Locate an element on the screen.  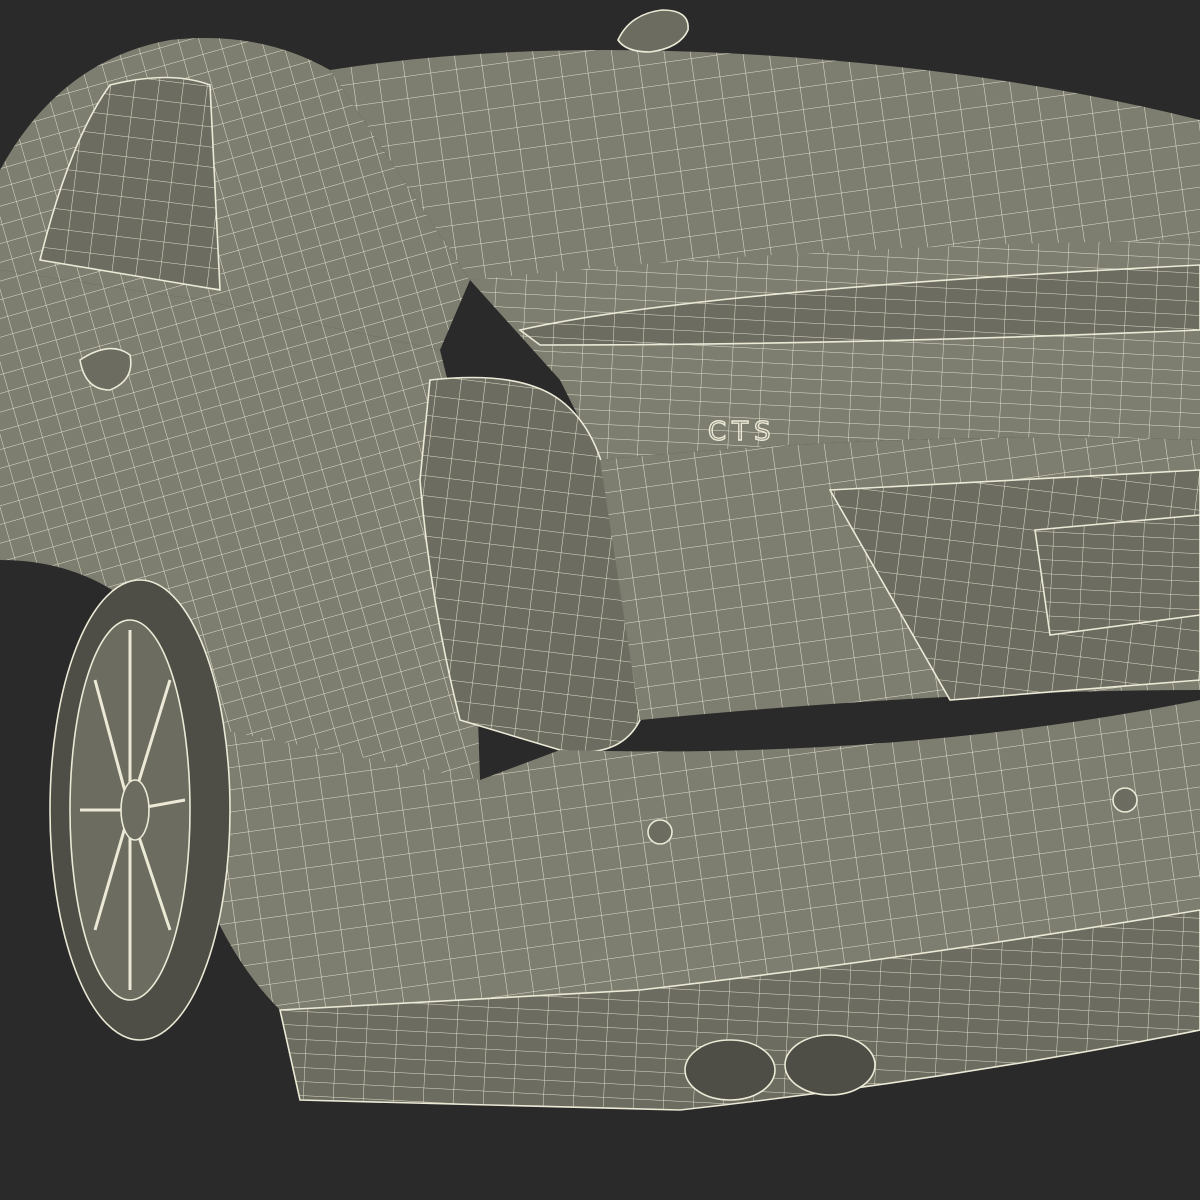
exhaust-tip-right is located at coordinates (830, 1065).